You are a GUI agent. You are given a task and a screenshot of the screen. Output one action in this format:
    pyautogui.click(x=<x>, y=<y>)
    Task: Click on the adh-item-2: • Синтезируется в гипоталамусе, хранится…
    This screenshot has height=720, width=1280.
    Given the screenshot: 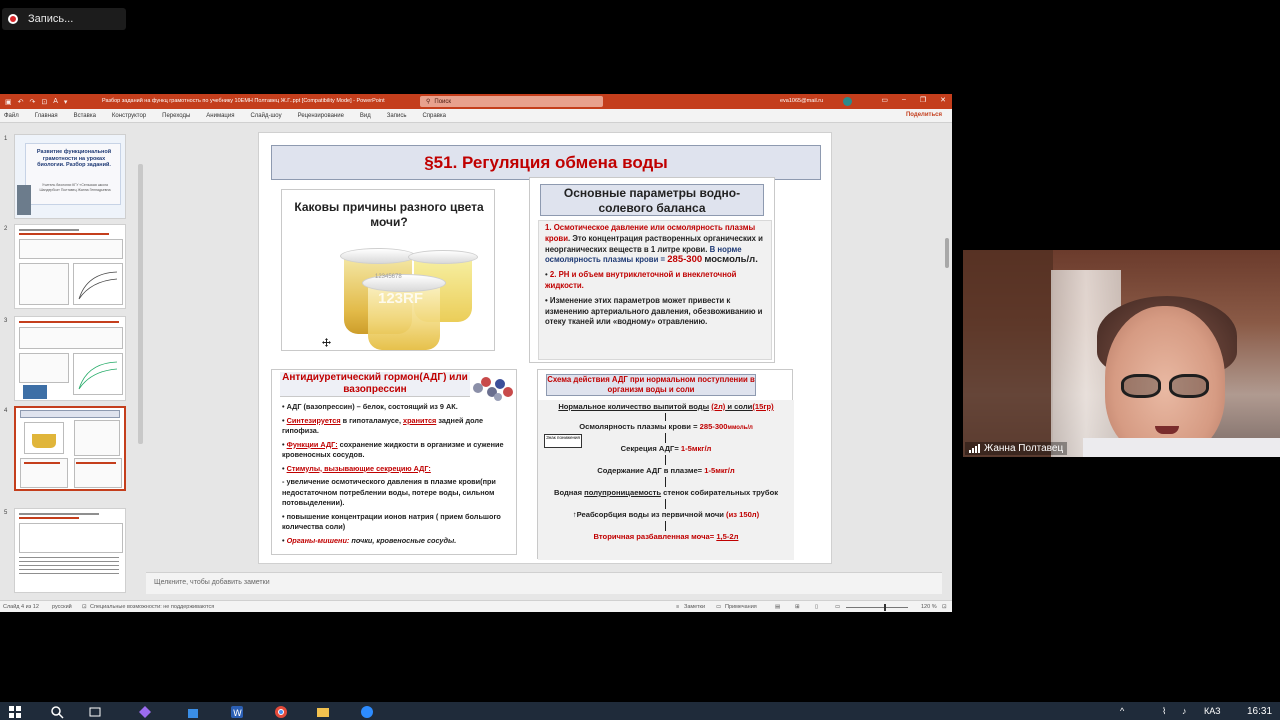 What is the action you would take?
    pyautogui.click(x=383, y=425)
    